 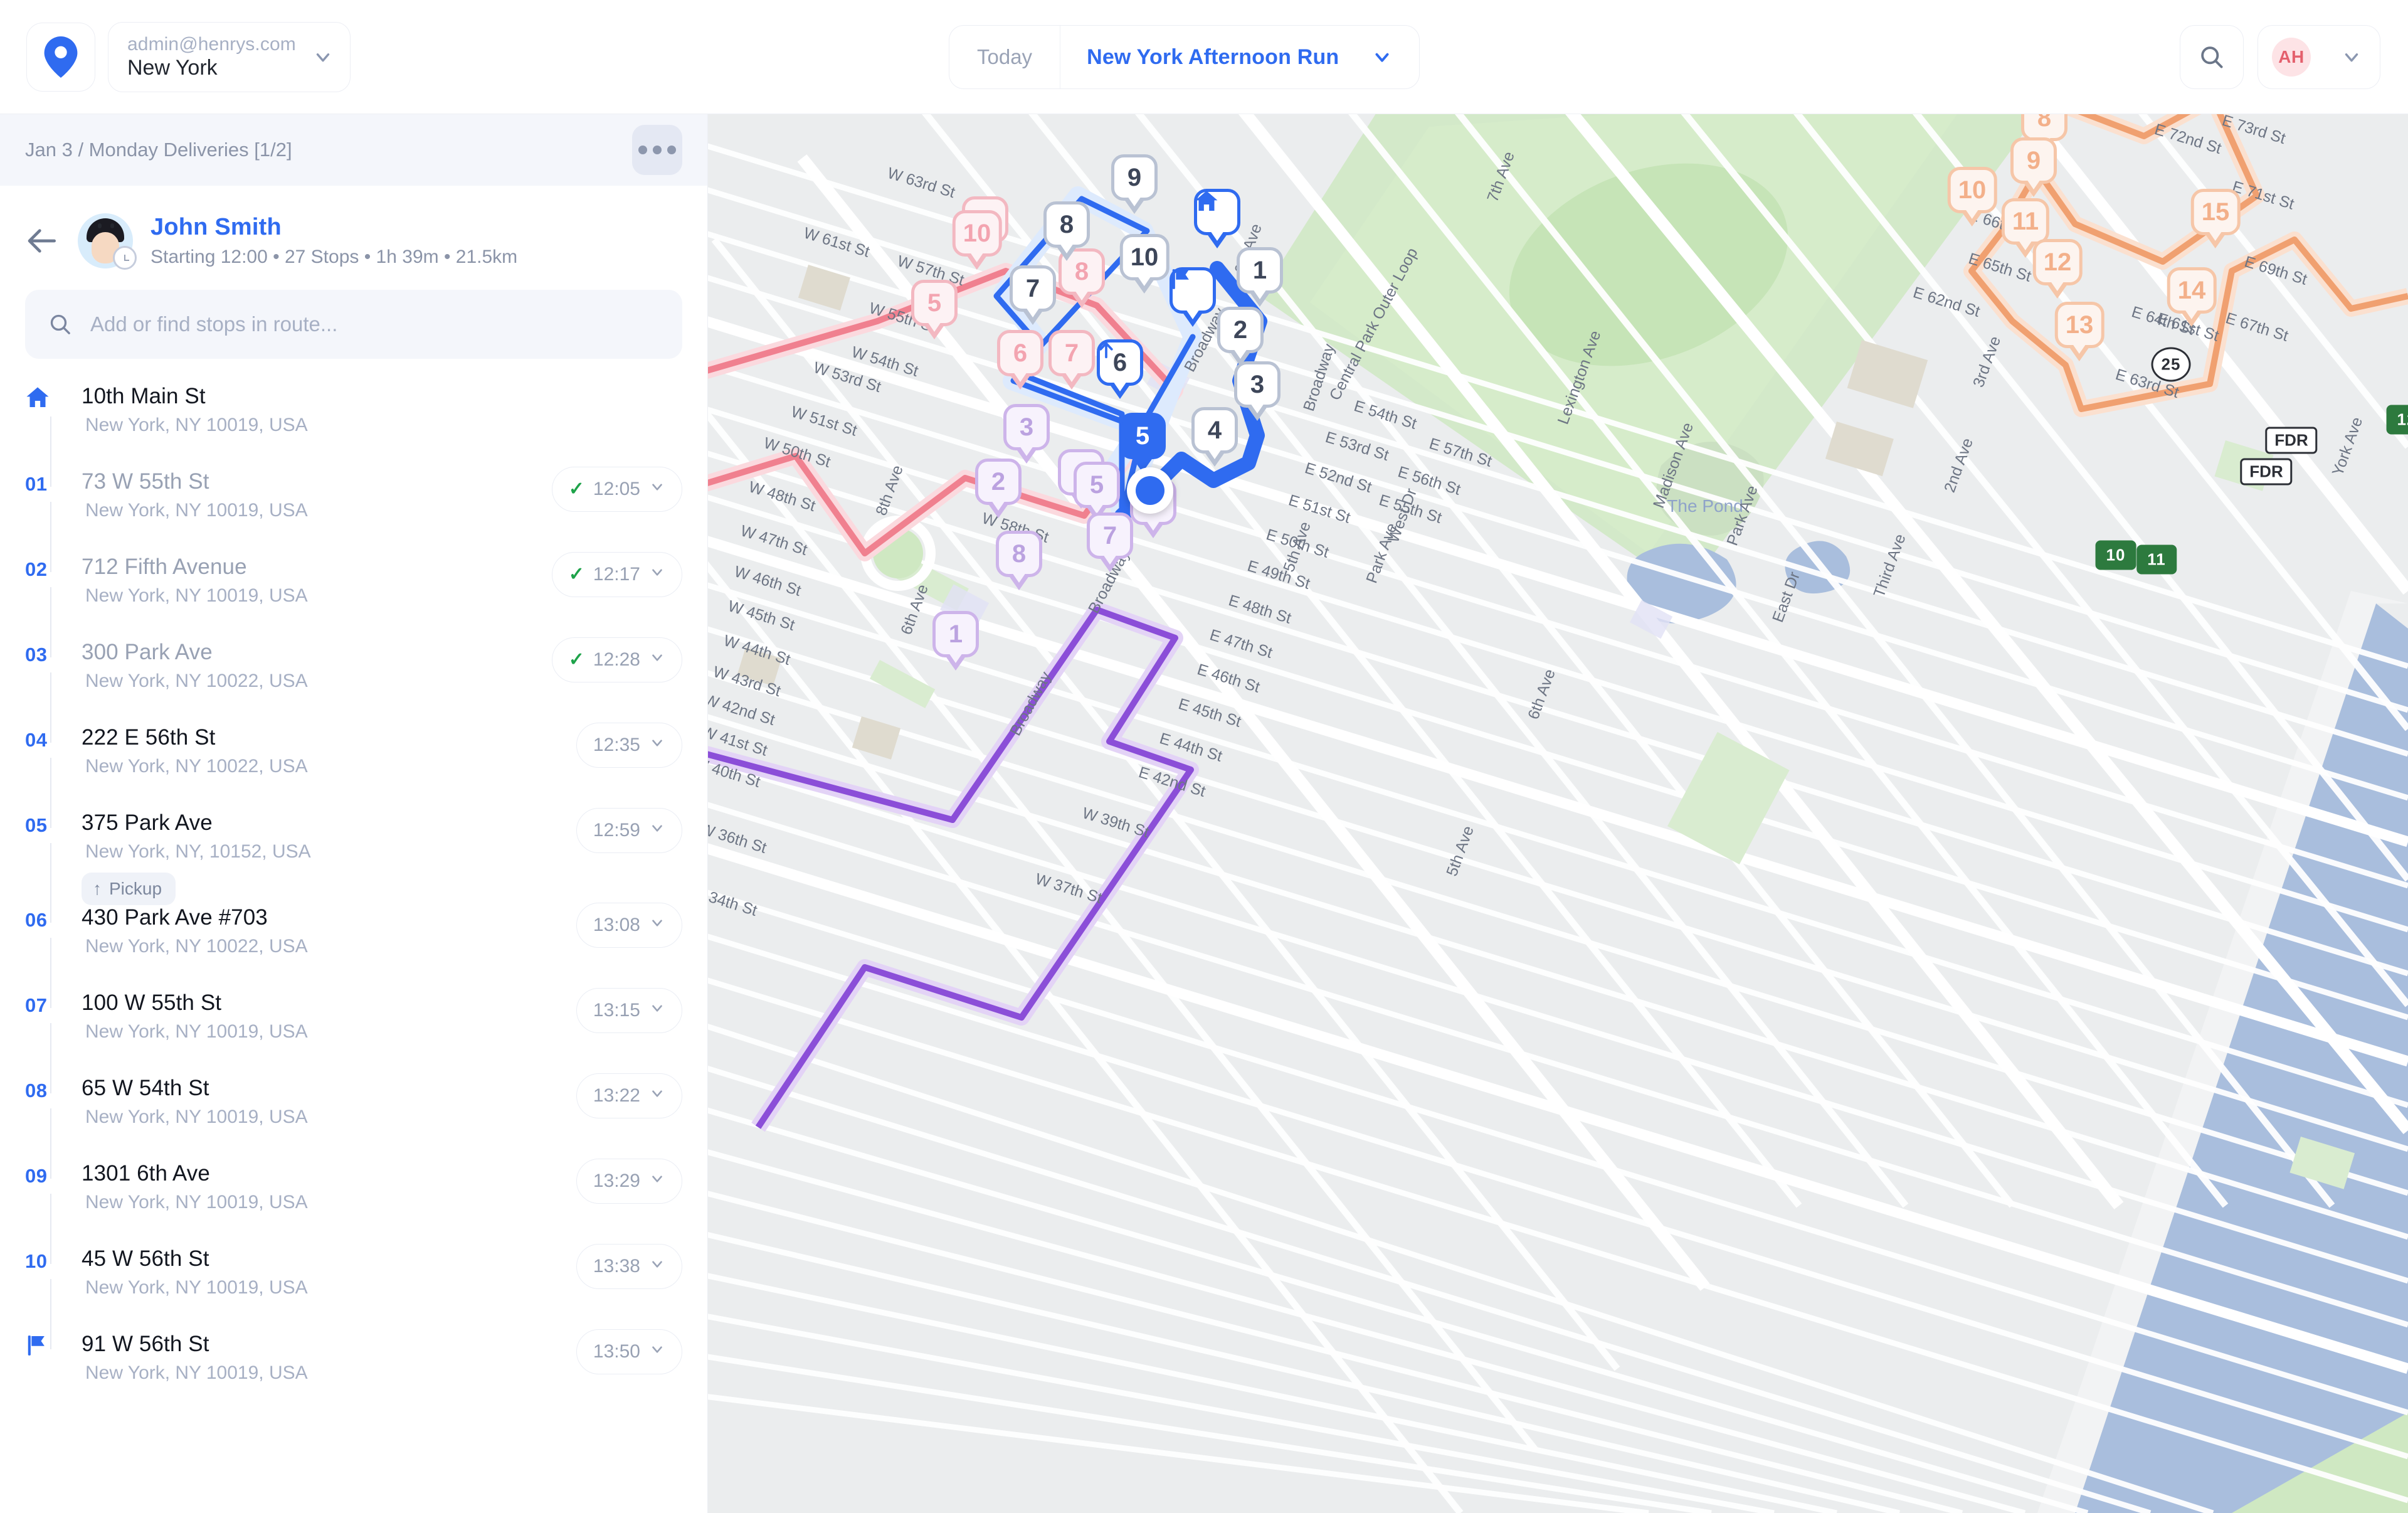 I want to click on stop-details: 300 Park Ave New York, NY 10022, USA, so click(x=317, y=682).